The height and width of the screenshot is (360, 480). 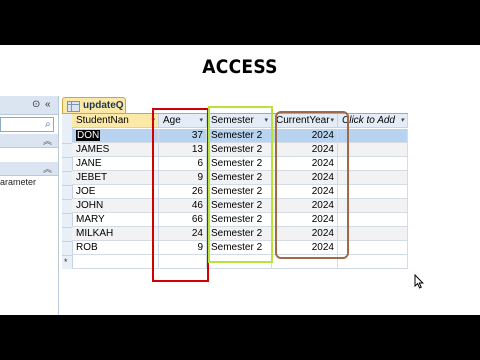 What do you see at coordinates (87, 247) in the screenshot?
I see `cell-value: ROB` at bounding box center [87, 247].